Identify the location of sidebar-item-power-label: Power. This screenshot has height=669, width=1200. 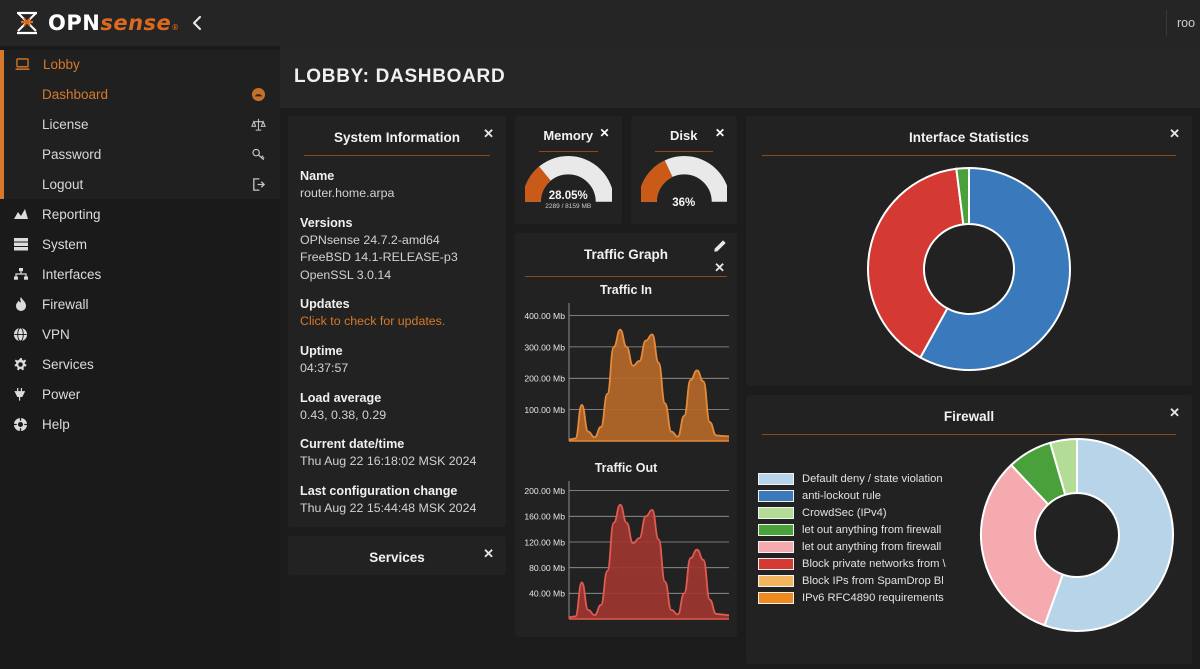
(61, 394).